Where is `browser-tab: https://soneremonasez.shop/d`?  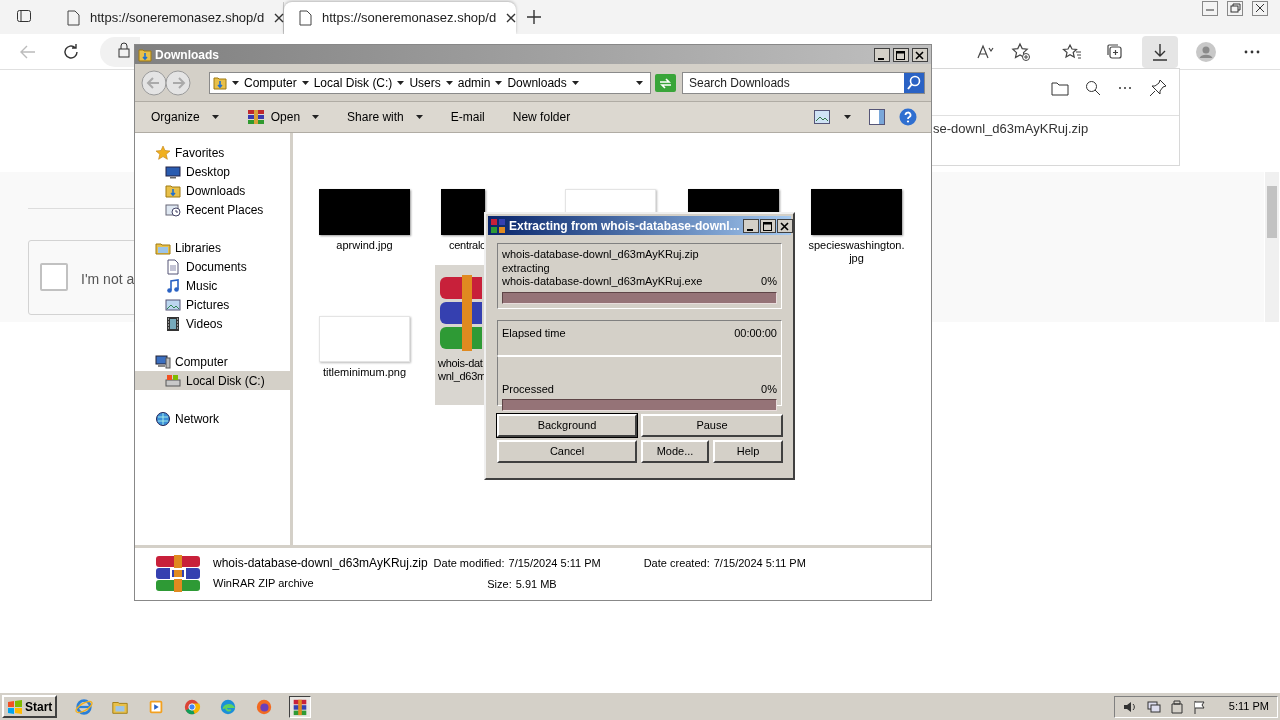
browser-tab: https://soneremonasez.shop/d is located at coordinates (400, 18).